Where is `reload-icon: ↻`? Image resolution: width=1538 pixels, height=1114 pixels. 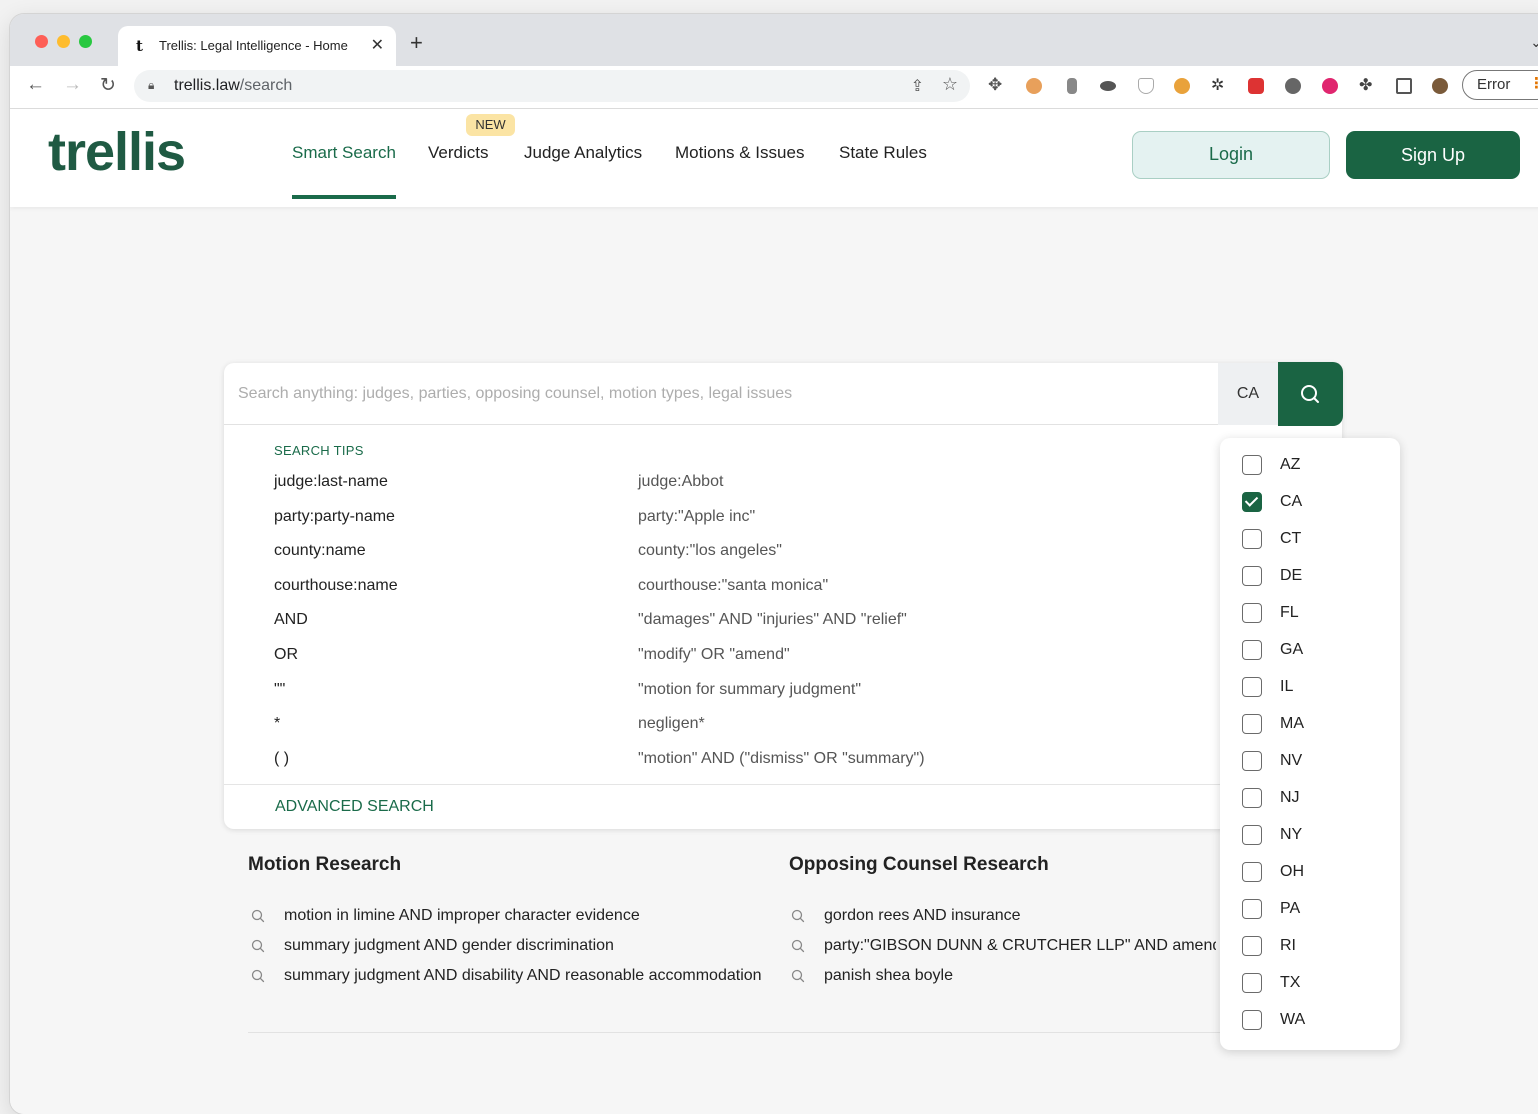
reload-icon: ↻ is located at coordinates (108, 85).